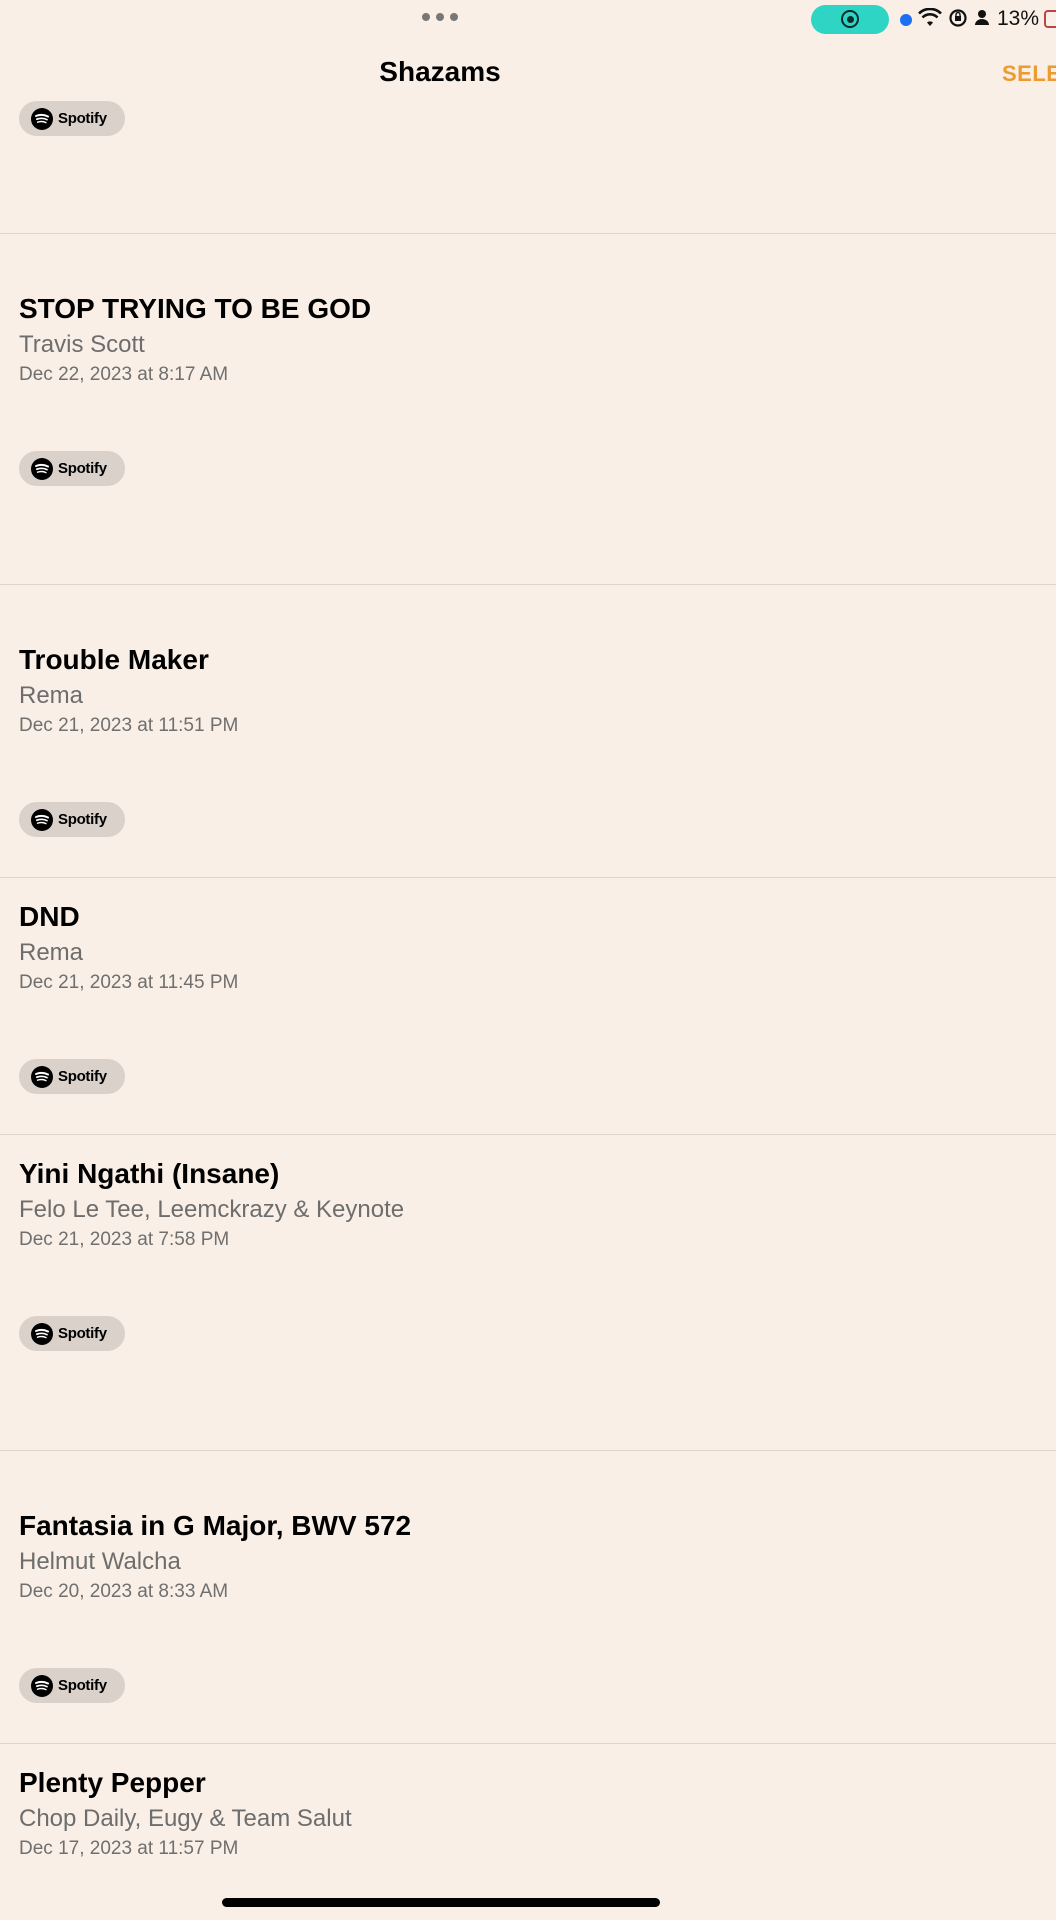 The image size is (1056, 1920). Describe the element at coordinates (114, 659) in the screenshot. I see `song-title: Trouble Maker` at that location.